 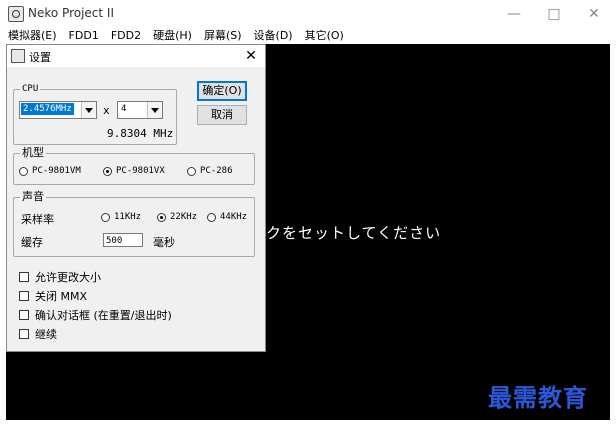 What do you see at coordinates (223, 36) in the screenshot?
I see `menu-screen: 屏幕(S)` at bounding box center [223, 36].